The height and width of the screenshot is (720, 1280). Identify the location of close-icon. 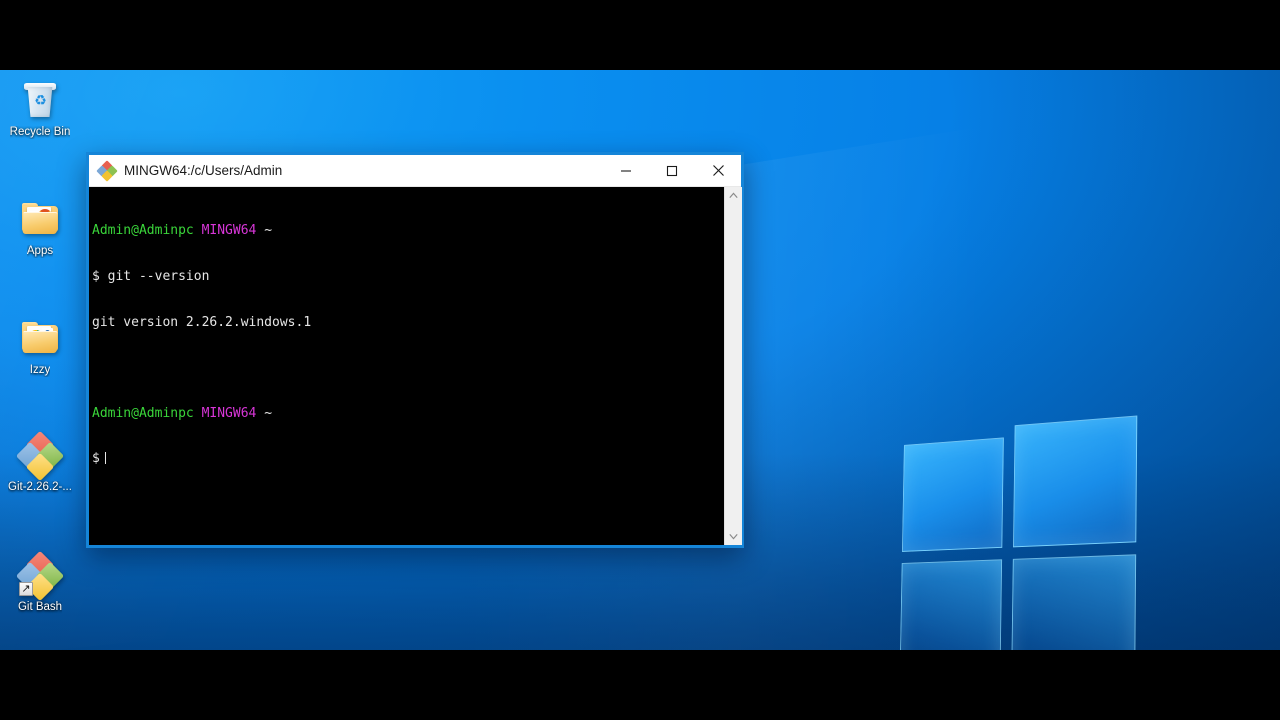
(718, 170).